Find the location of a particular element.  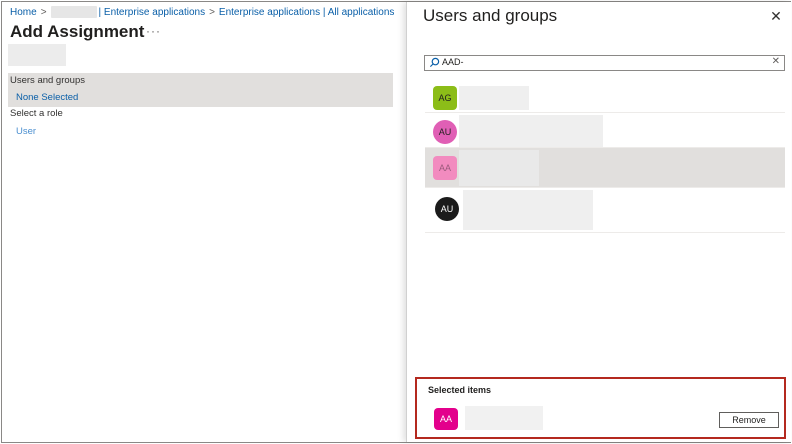

select-role-label: Select a role is located at coordinates (36, 113).